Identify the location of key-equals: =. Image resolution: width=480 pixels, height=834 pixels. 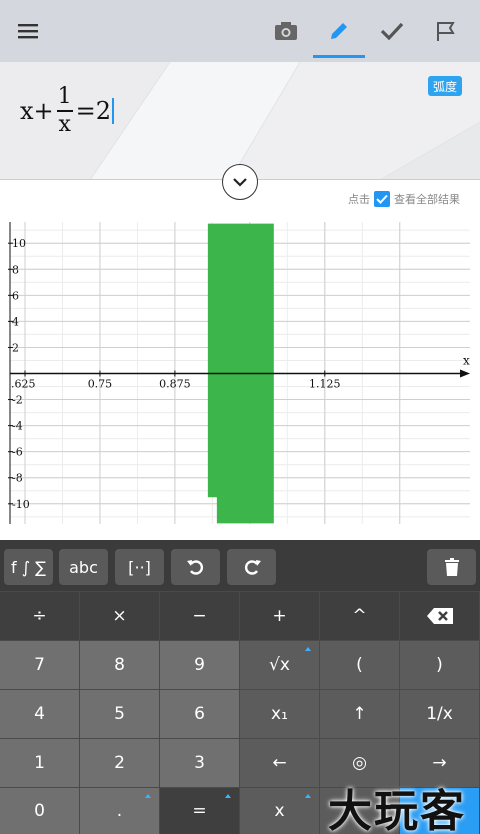
(199, 811).